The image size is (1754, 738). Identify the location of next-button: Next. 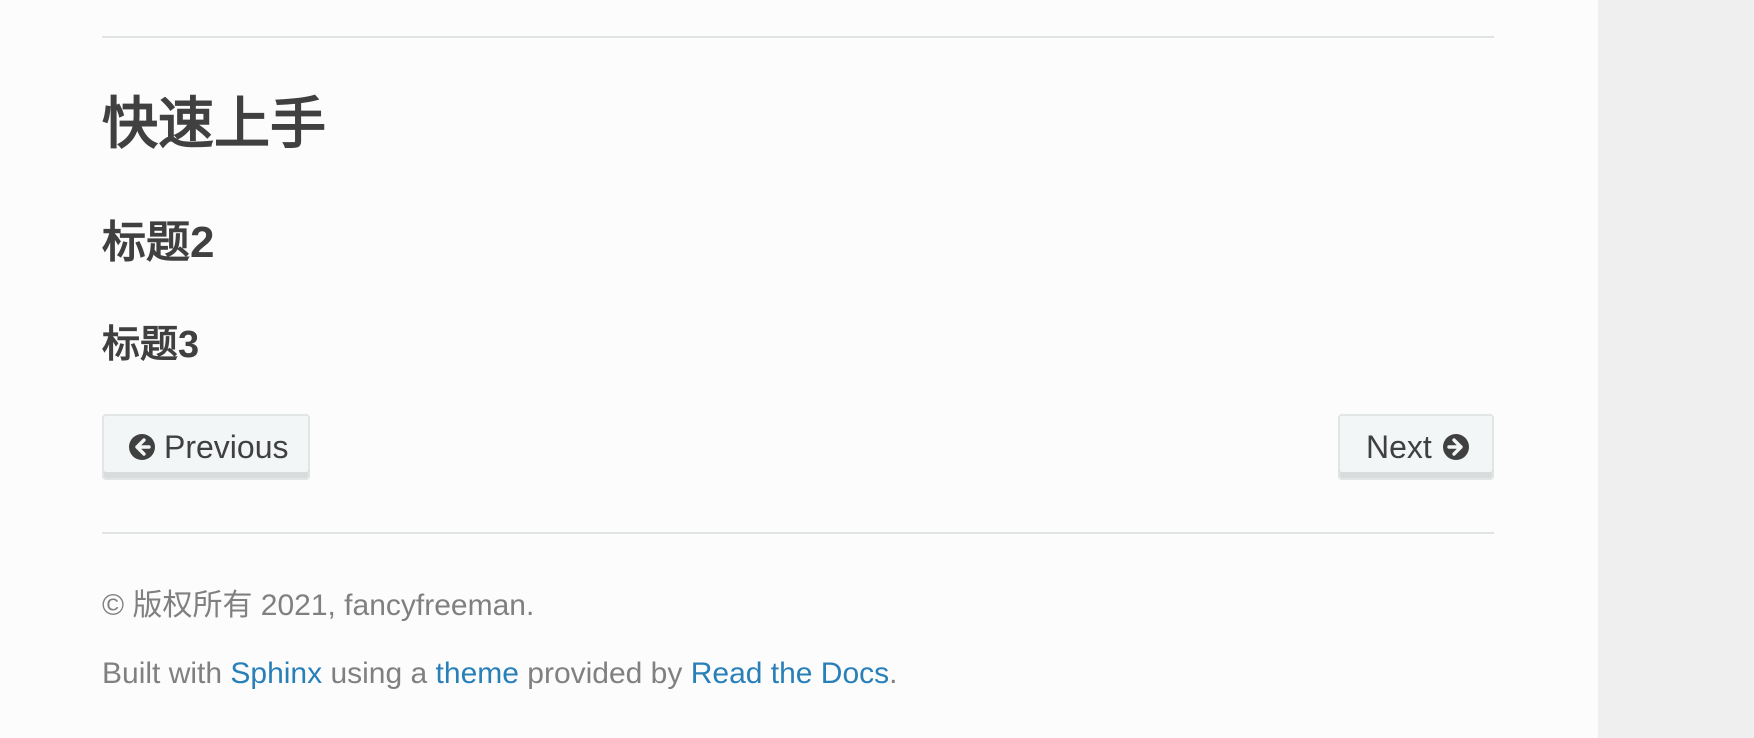
(1416, 447).